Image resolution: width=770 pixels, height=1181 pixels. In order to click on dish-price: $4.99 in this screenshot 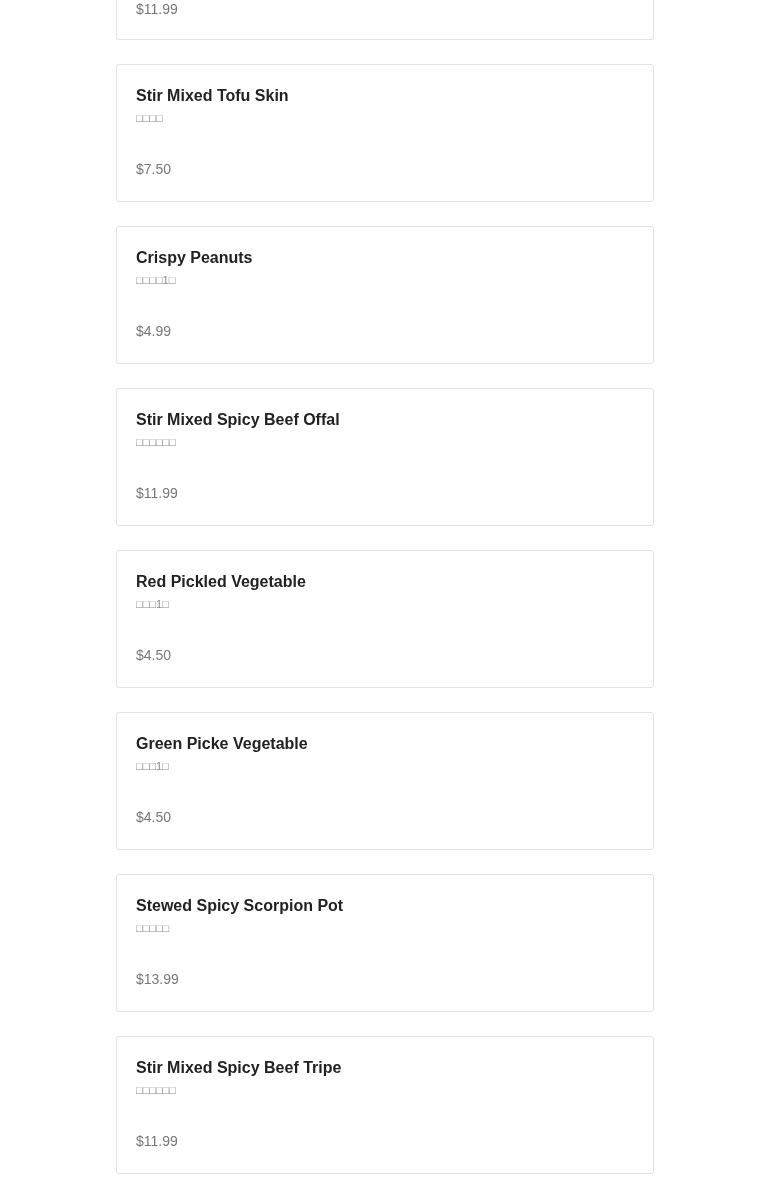, I will do `click(154, 331)`.